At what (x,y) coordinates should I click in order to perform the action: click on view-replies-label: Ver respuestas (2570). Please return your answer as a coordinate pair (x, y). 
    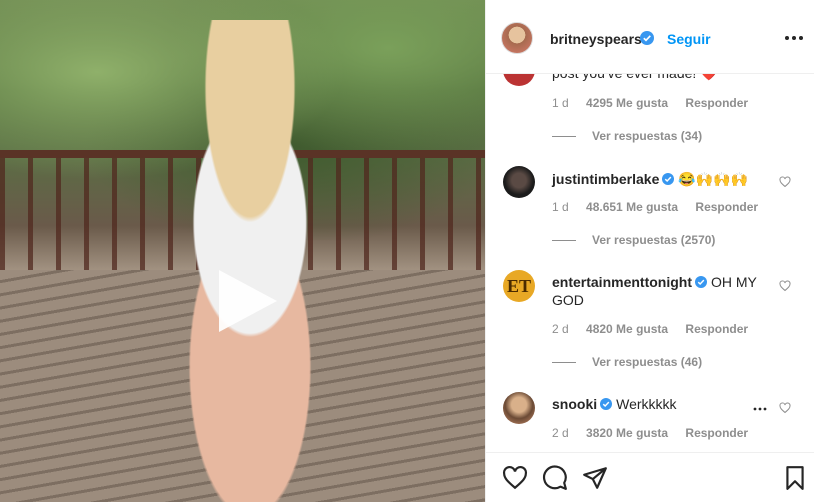
    Looking at the image, I should click on (654, 240).